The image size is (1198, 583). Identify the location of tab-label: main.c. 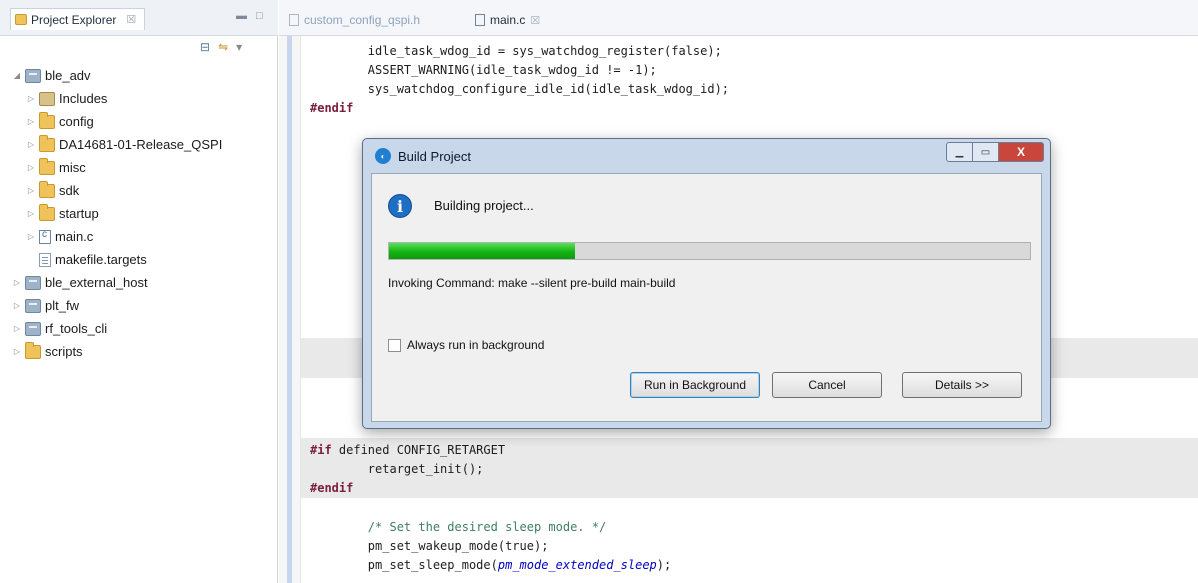
(508, 20).